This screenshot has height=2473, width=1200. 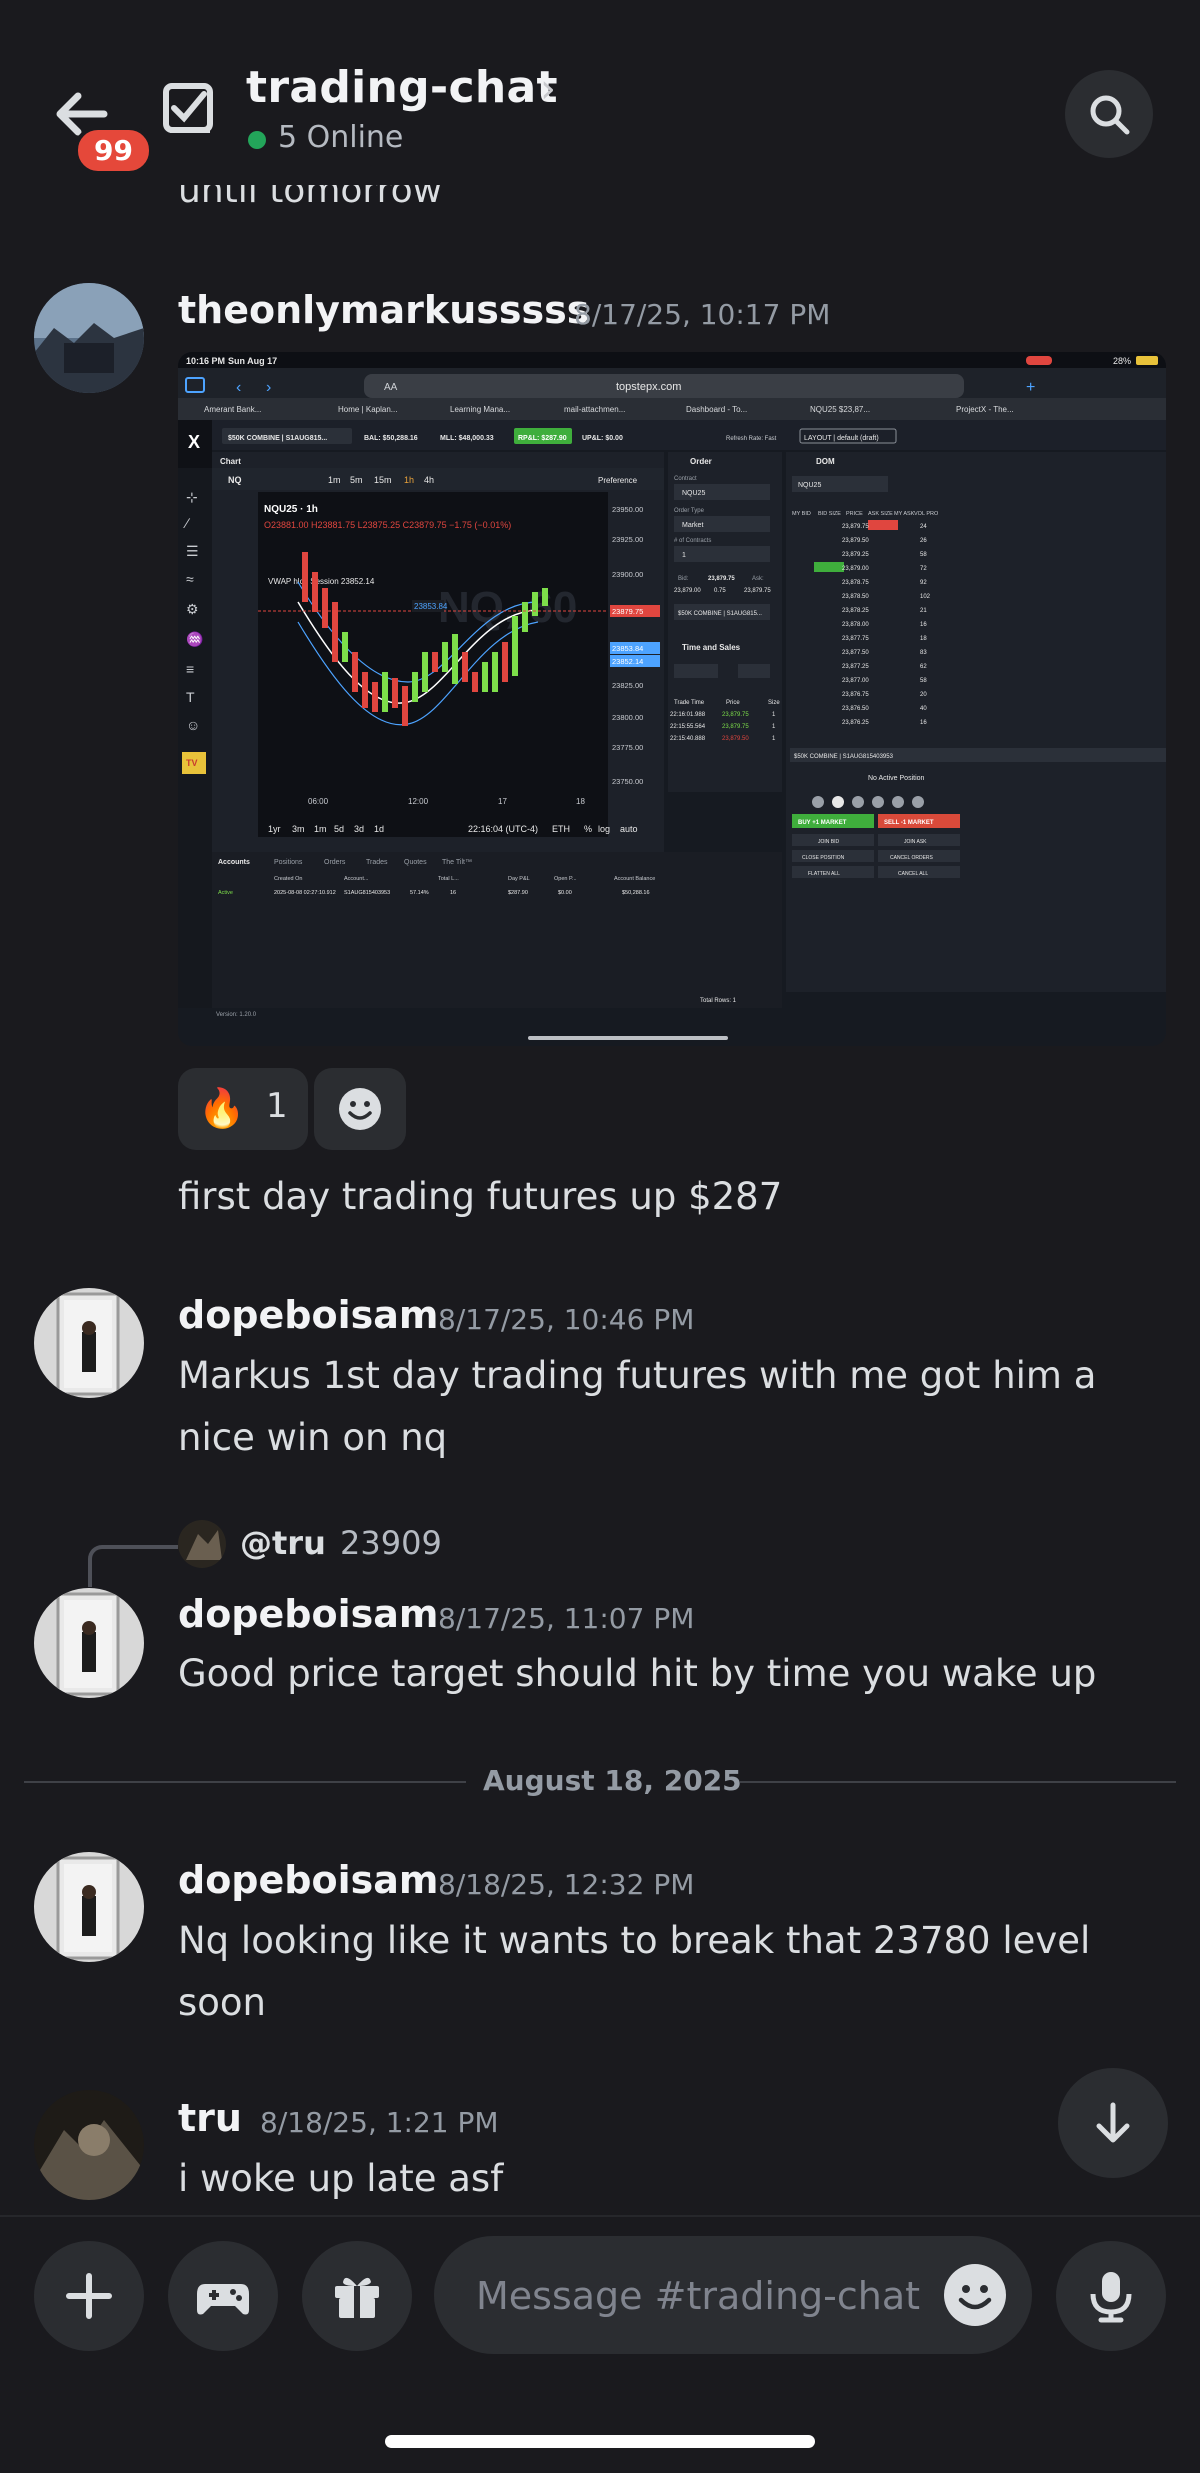 What do you see at coordinates (561, 829) in the screenshot?
I see `svg-text: ETH` at bounding box center [561, 829].